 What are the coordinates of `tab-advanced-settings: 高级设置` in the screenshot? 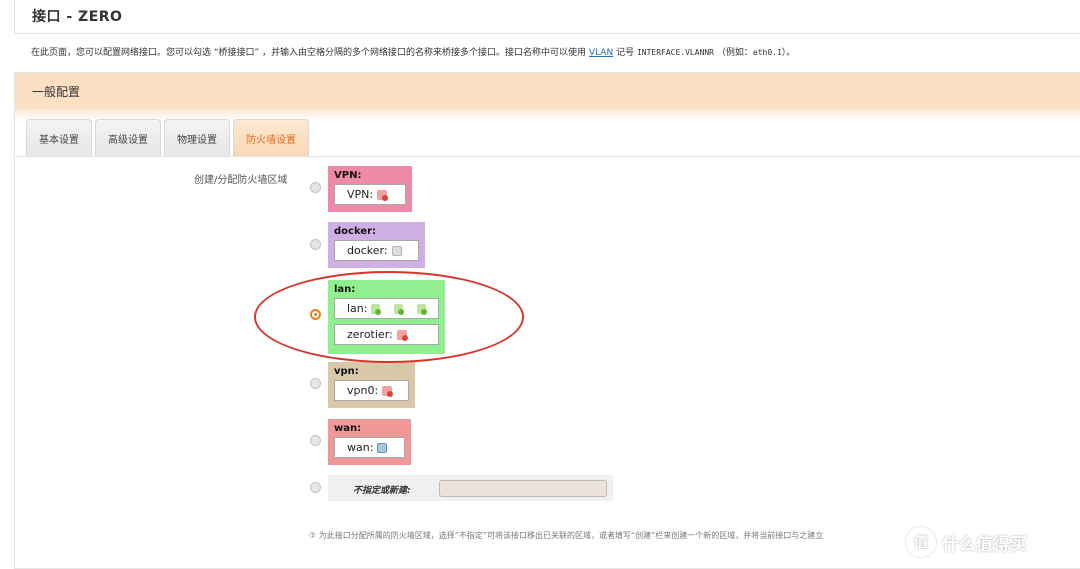 It's located at (128, 138).